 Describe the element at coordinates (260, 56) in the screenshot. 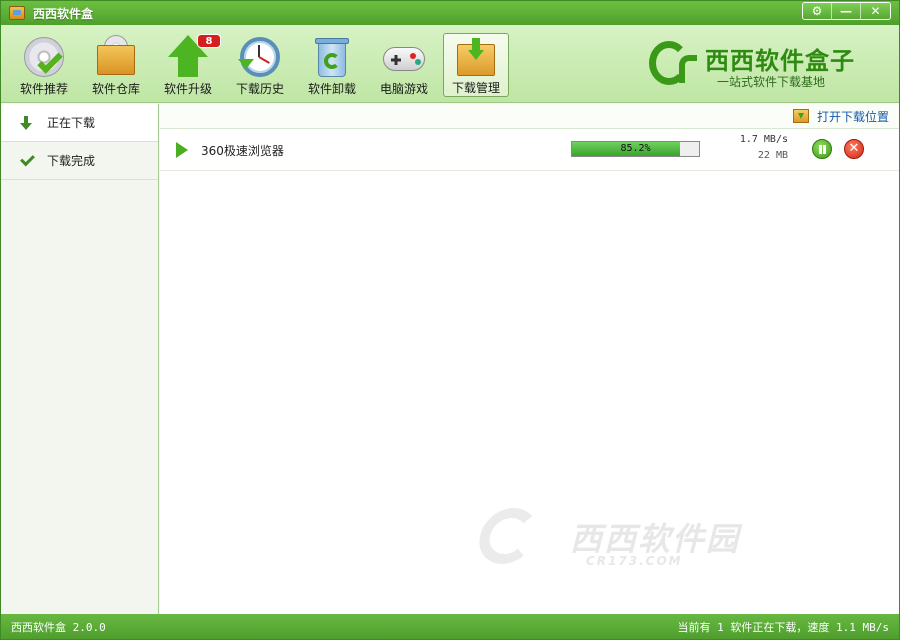

I see `clock-history-icon` at that location.